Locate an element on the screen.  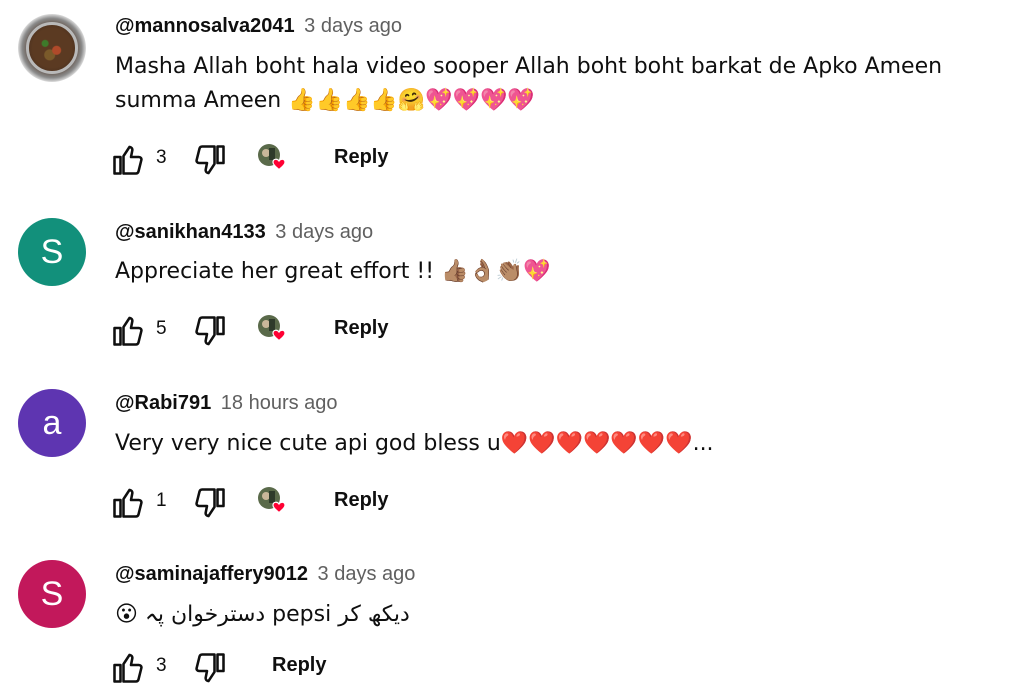
comment-time: 18 hours ago is located at coordinates (279, 403).